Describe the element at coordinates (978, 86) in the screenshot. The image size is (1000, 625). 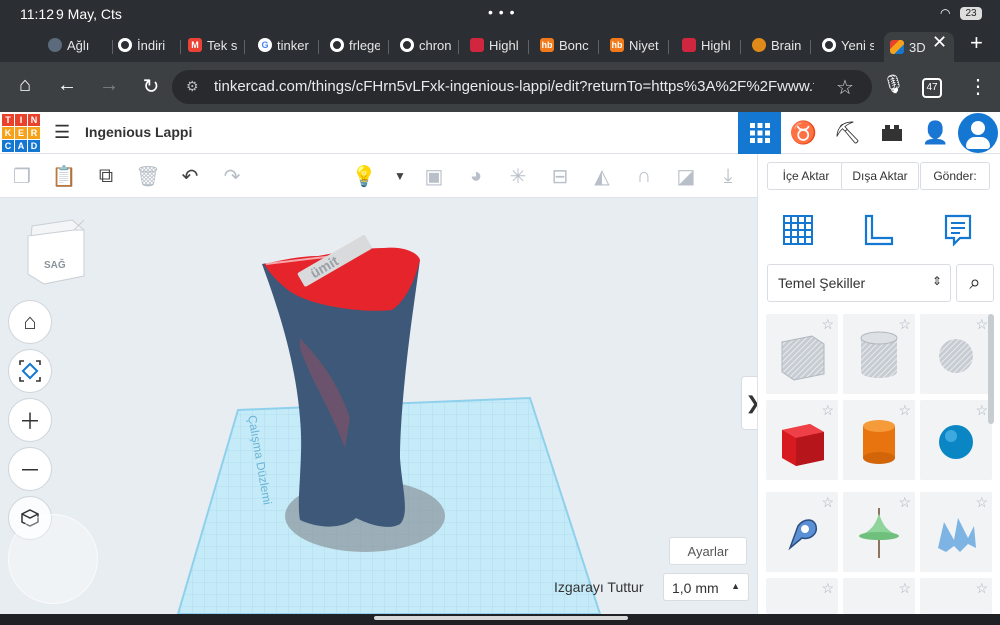
I see `more-menu-icon: ⋮` at that location.